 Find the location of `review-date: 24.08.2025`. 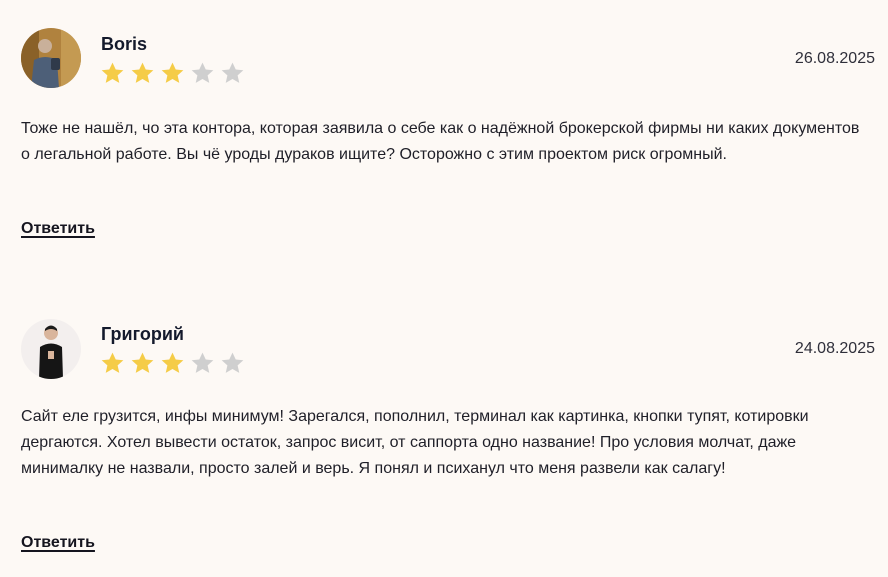

review-date: 24.08.2025 is located at coordinates (834, 348).